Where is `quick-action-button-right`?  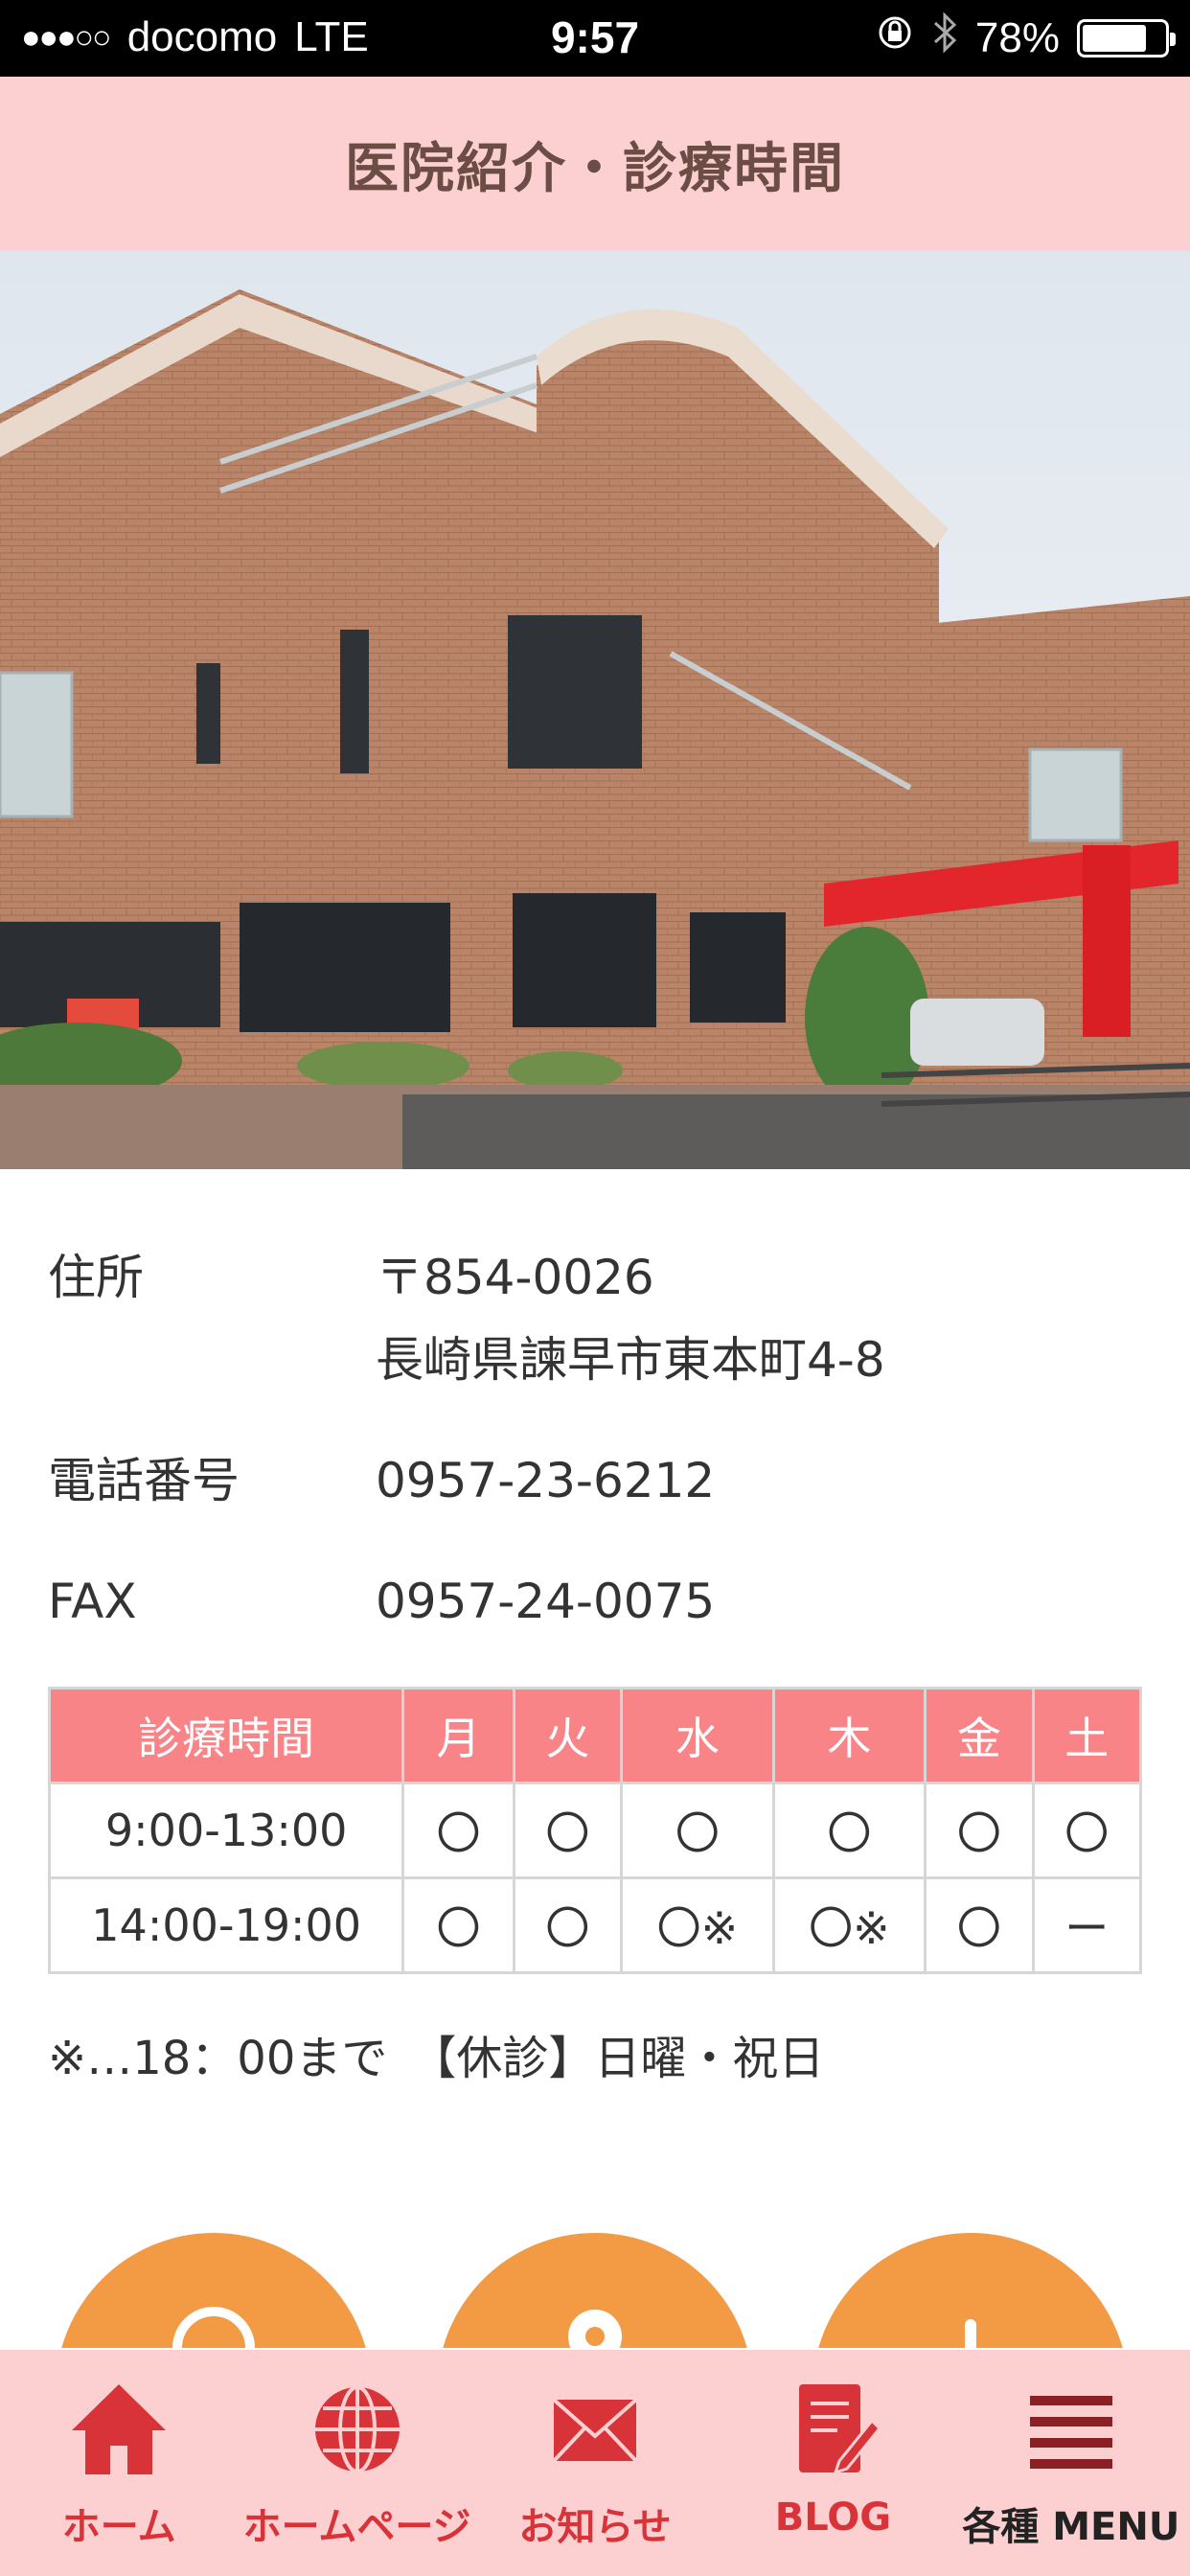 quick-action-button-right is located at coordinates (971, 2290).